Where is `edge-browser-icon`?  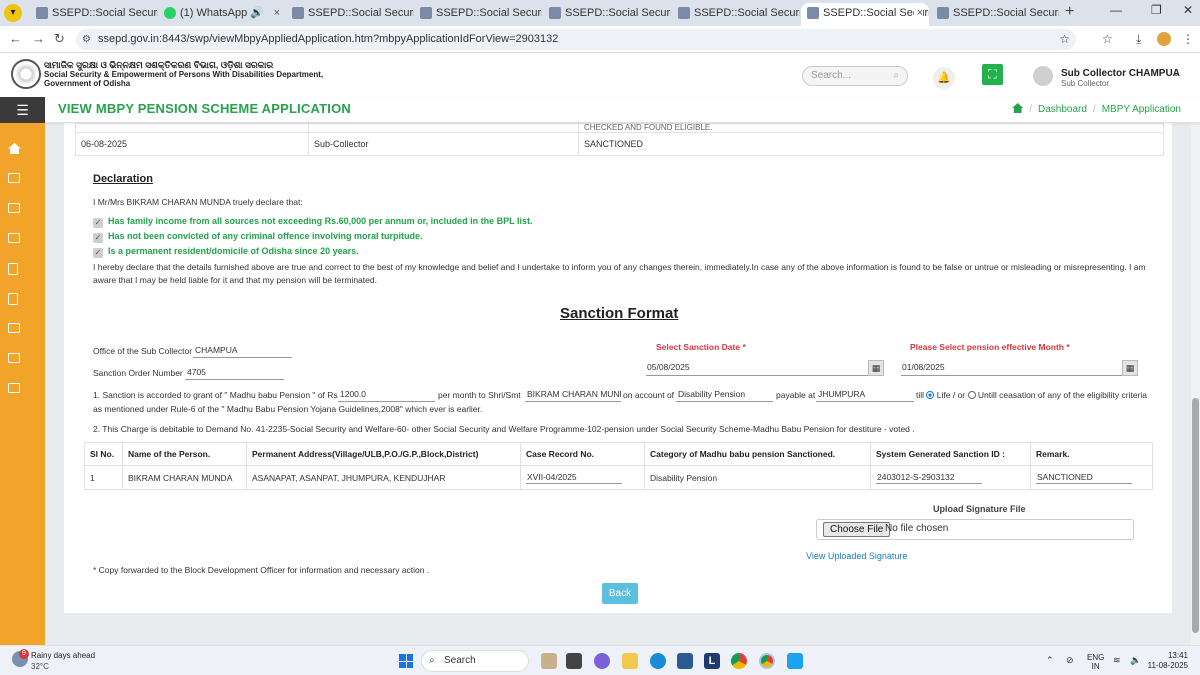 edge-browser-icon is located at coordinates (658, 661).